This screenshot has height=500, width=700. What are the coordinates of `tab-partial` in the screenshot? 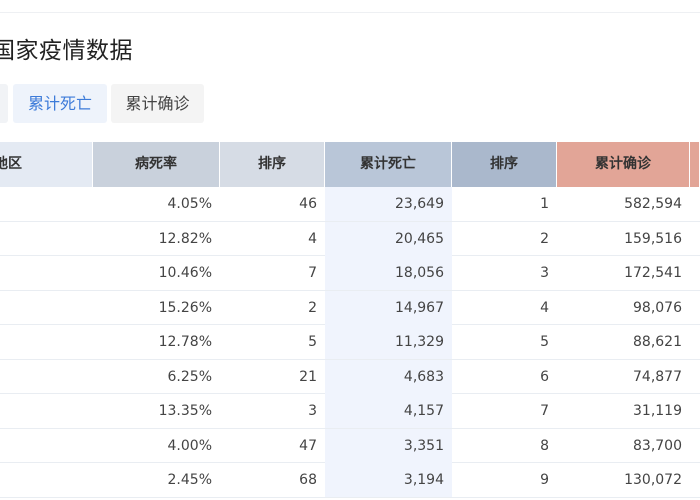 It's located at (4, 103).